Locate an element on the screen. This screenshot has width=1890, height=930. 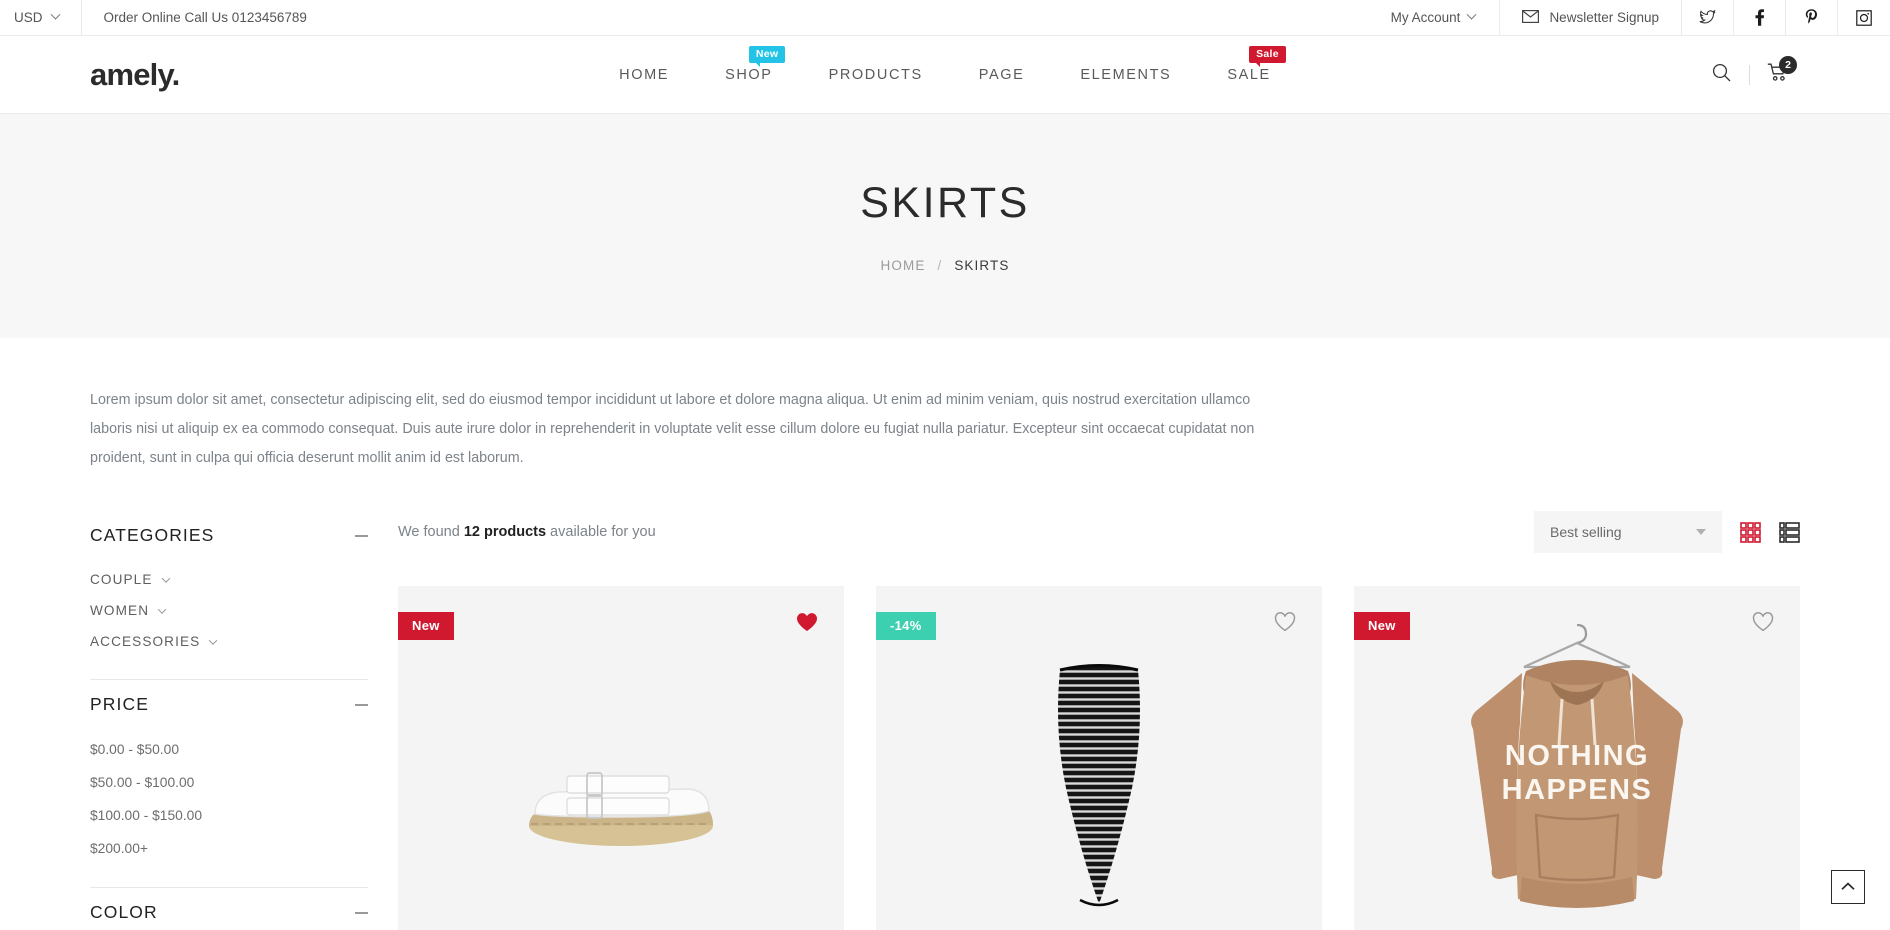
product-card: -14% is located at coordinates (1099, 758).